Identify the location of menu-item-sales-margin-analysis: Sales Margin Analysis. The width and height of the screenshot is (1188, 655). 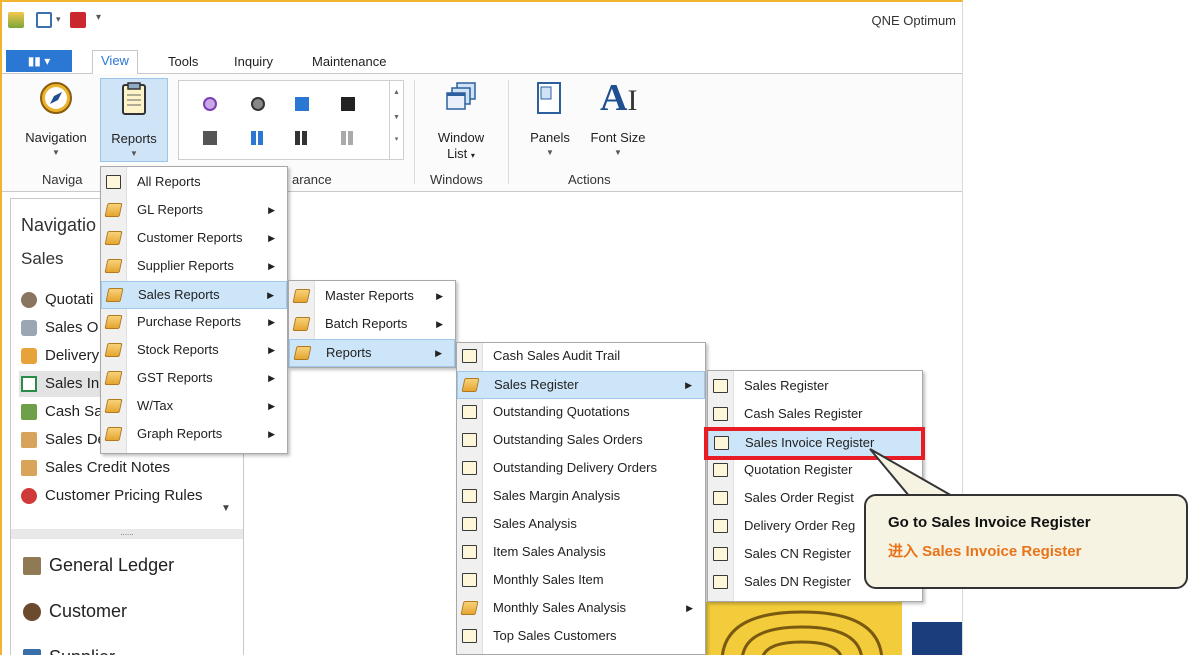
(581, 497).